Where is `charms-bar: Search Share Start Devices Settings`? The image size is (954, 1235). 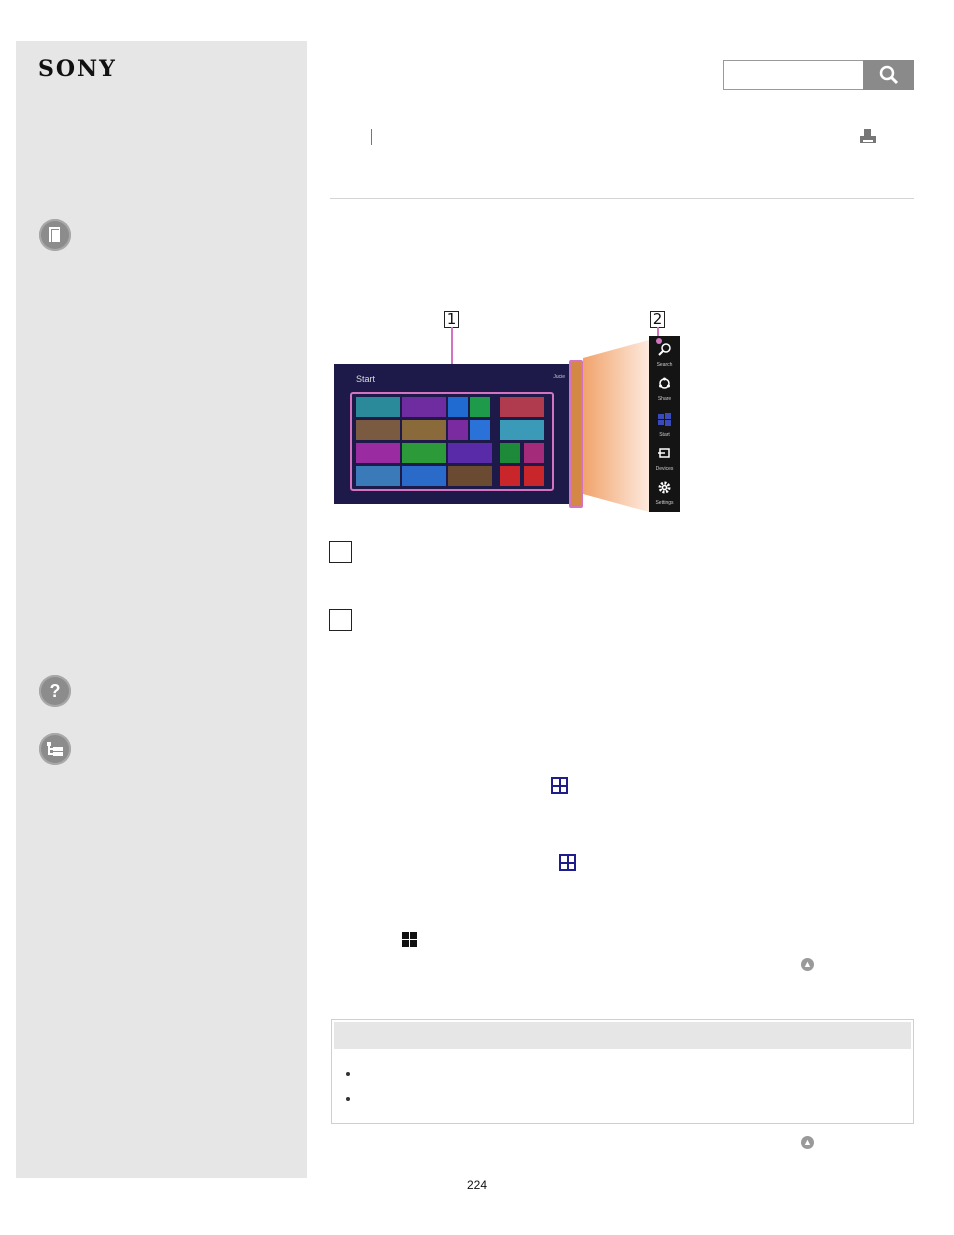
charms-bar: Search Share Start Devices Settings is located at coordinates (664, 424).